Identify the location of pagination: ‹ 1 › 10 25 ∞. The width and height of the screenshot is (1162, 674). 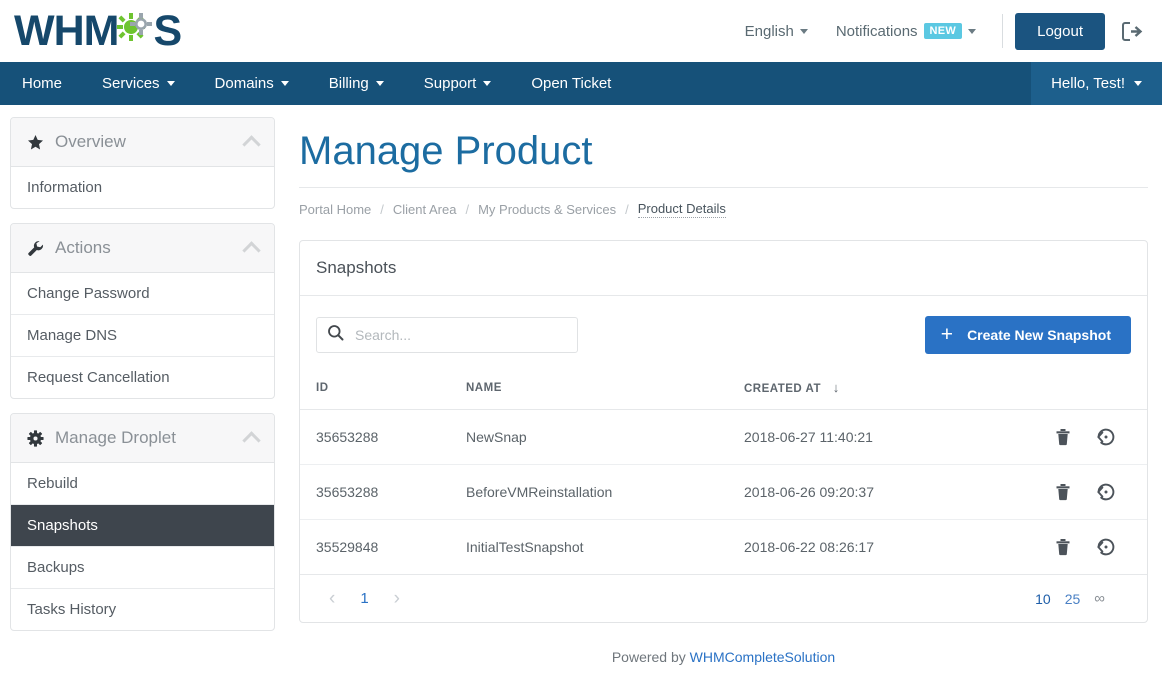
(723, 598).